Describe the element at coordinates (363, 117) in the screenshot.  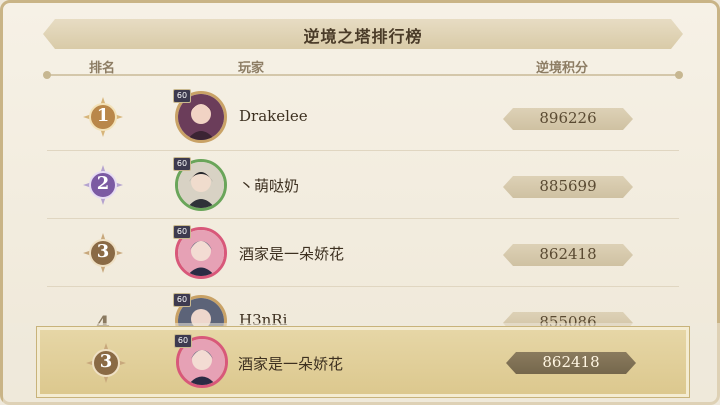
I see `leaderboard-row: 1 60 Drakelee 896226` at that location.